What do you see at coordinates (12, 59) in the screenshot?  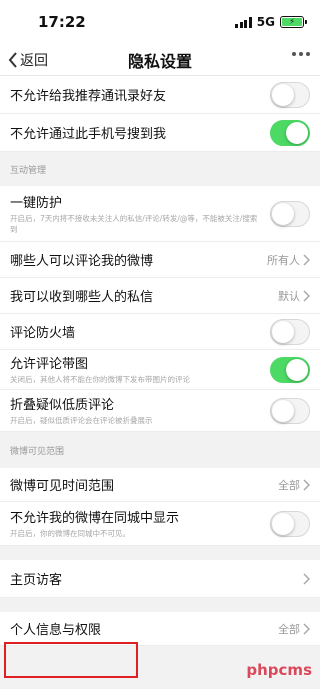 I see `chevron-left-icon` at bounding box center [12, 59].